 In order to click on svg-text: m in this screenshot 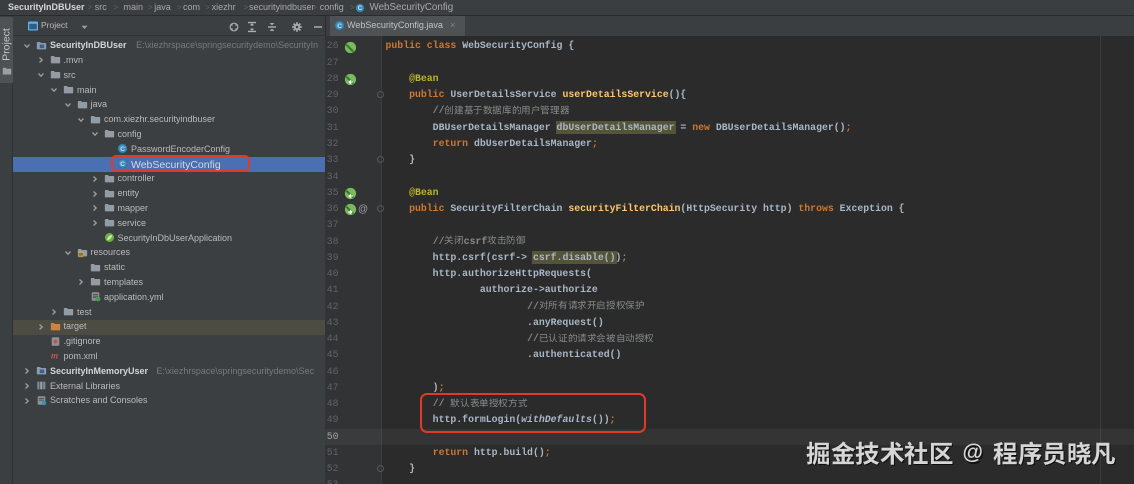, I will do `click(53, 357)`.